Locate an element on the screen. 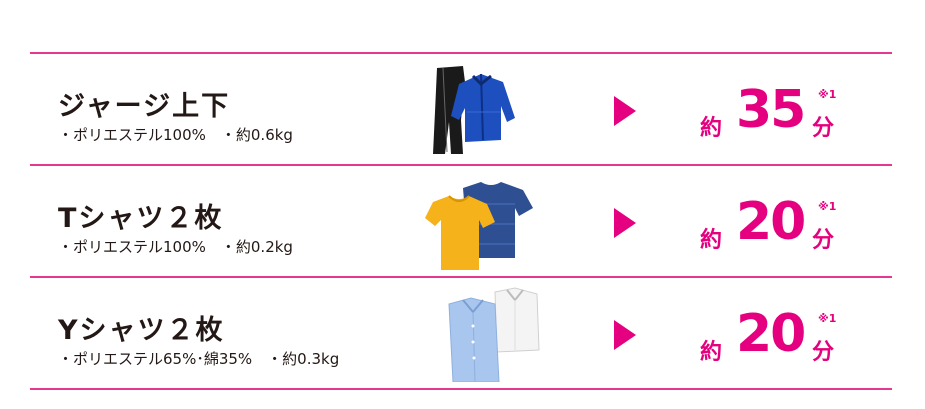 This screenshot has height=409, width=925. item-title: Yシャツ２枚 is located at coordinates (141, 330).